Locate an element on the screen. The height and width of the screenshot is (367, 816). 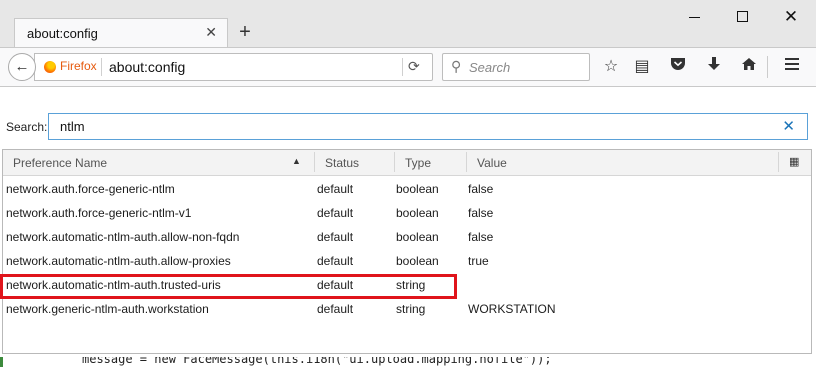
back-button: ← is located at coordinates (22, 67).